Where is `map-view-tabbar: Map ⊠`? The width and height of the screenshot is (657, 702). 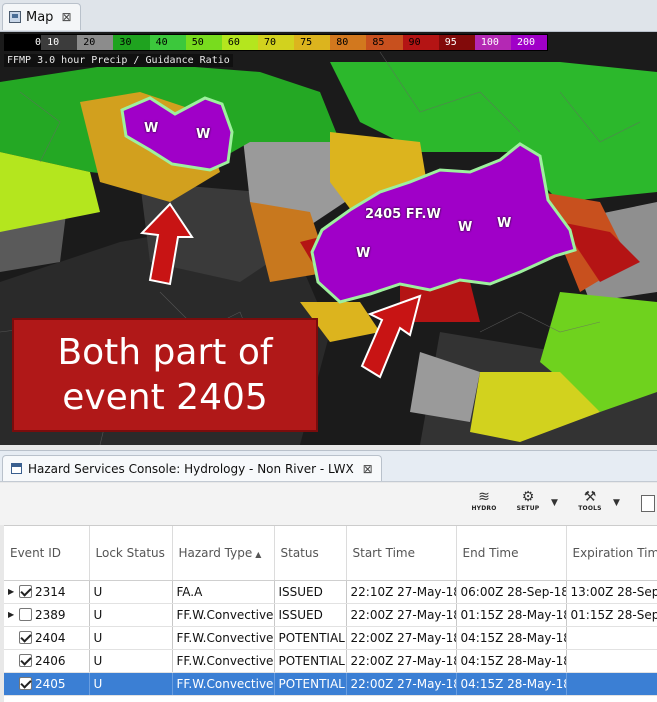
map-view-tabbar: Map ⊠ is located at coordinates (328, 16).